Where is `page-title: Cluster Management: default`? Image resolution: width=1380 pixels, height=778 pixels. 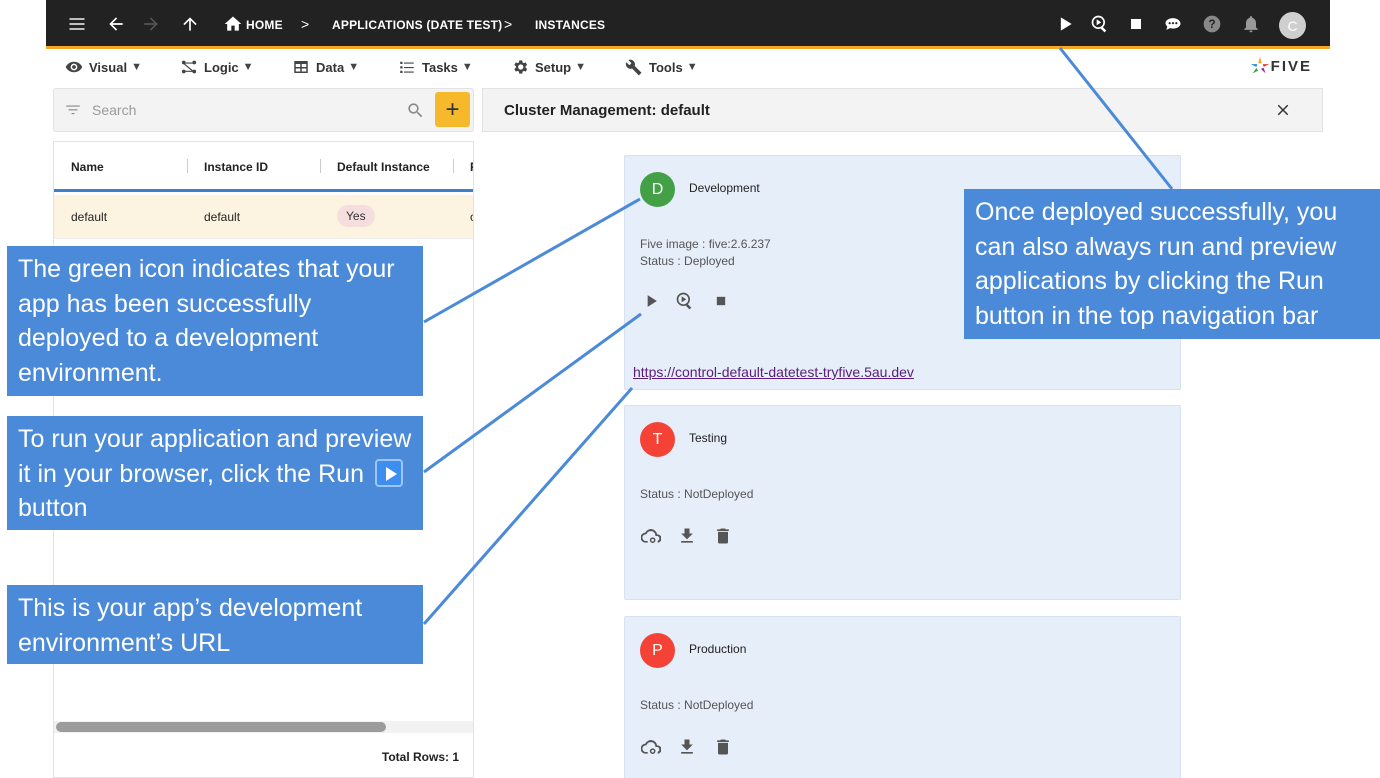 page-title: Cluster Management: default is located at coordinates (607, 110).